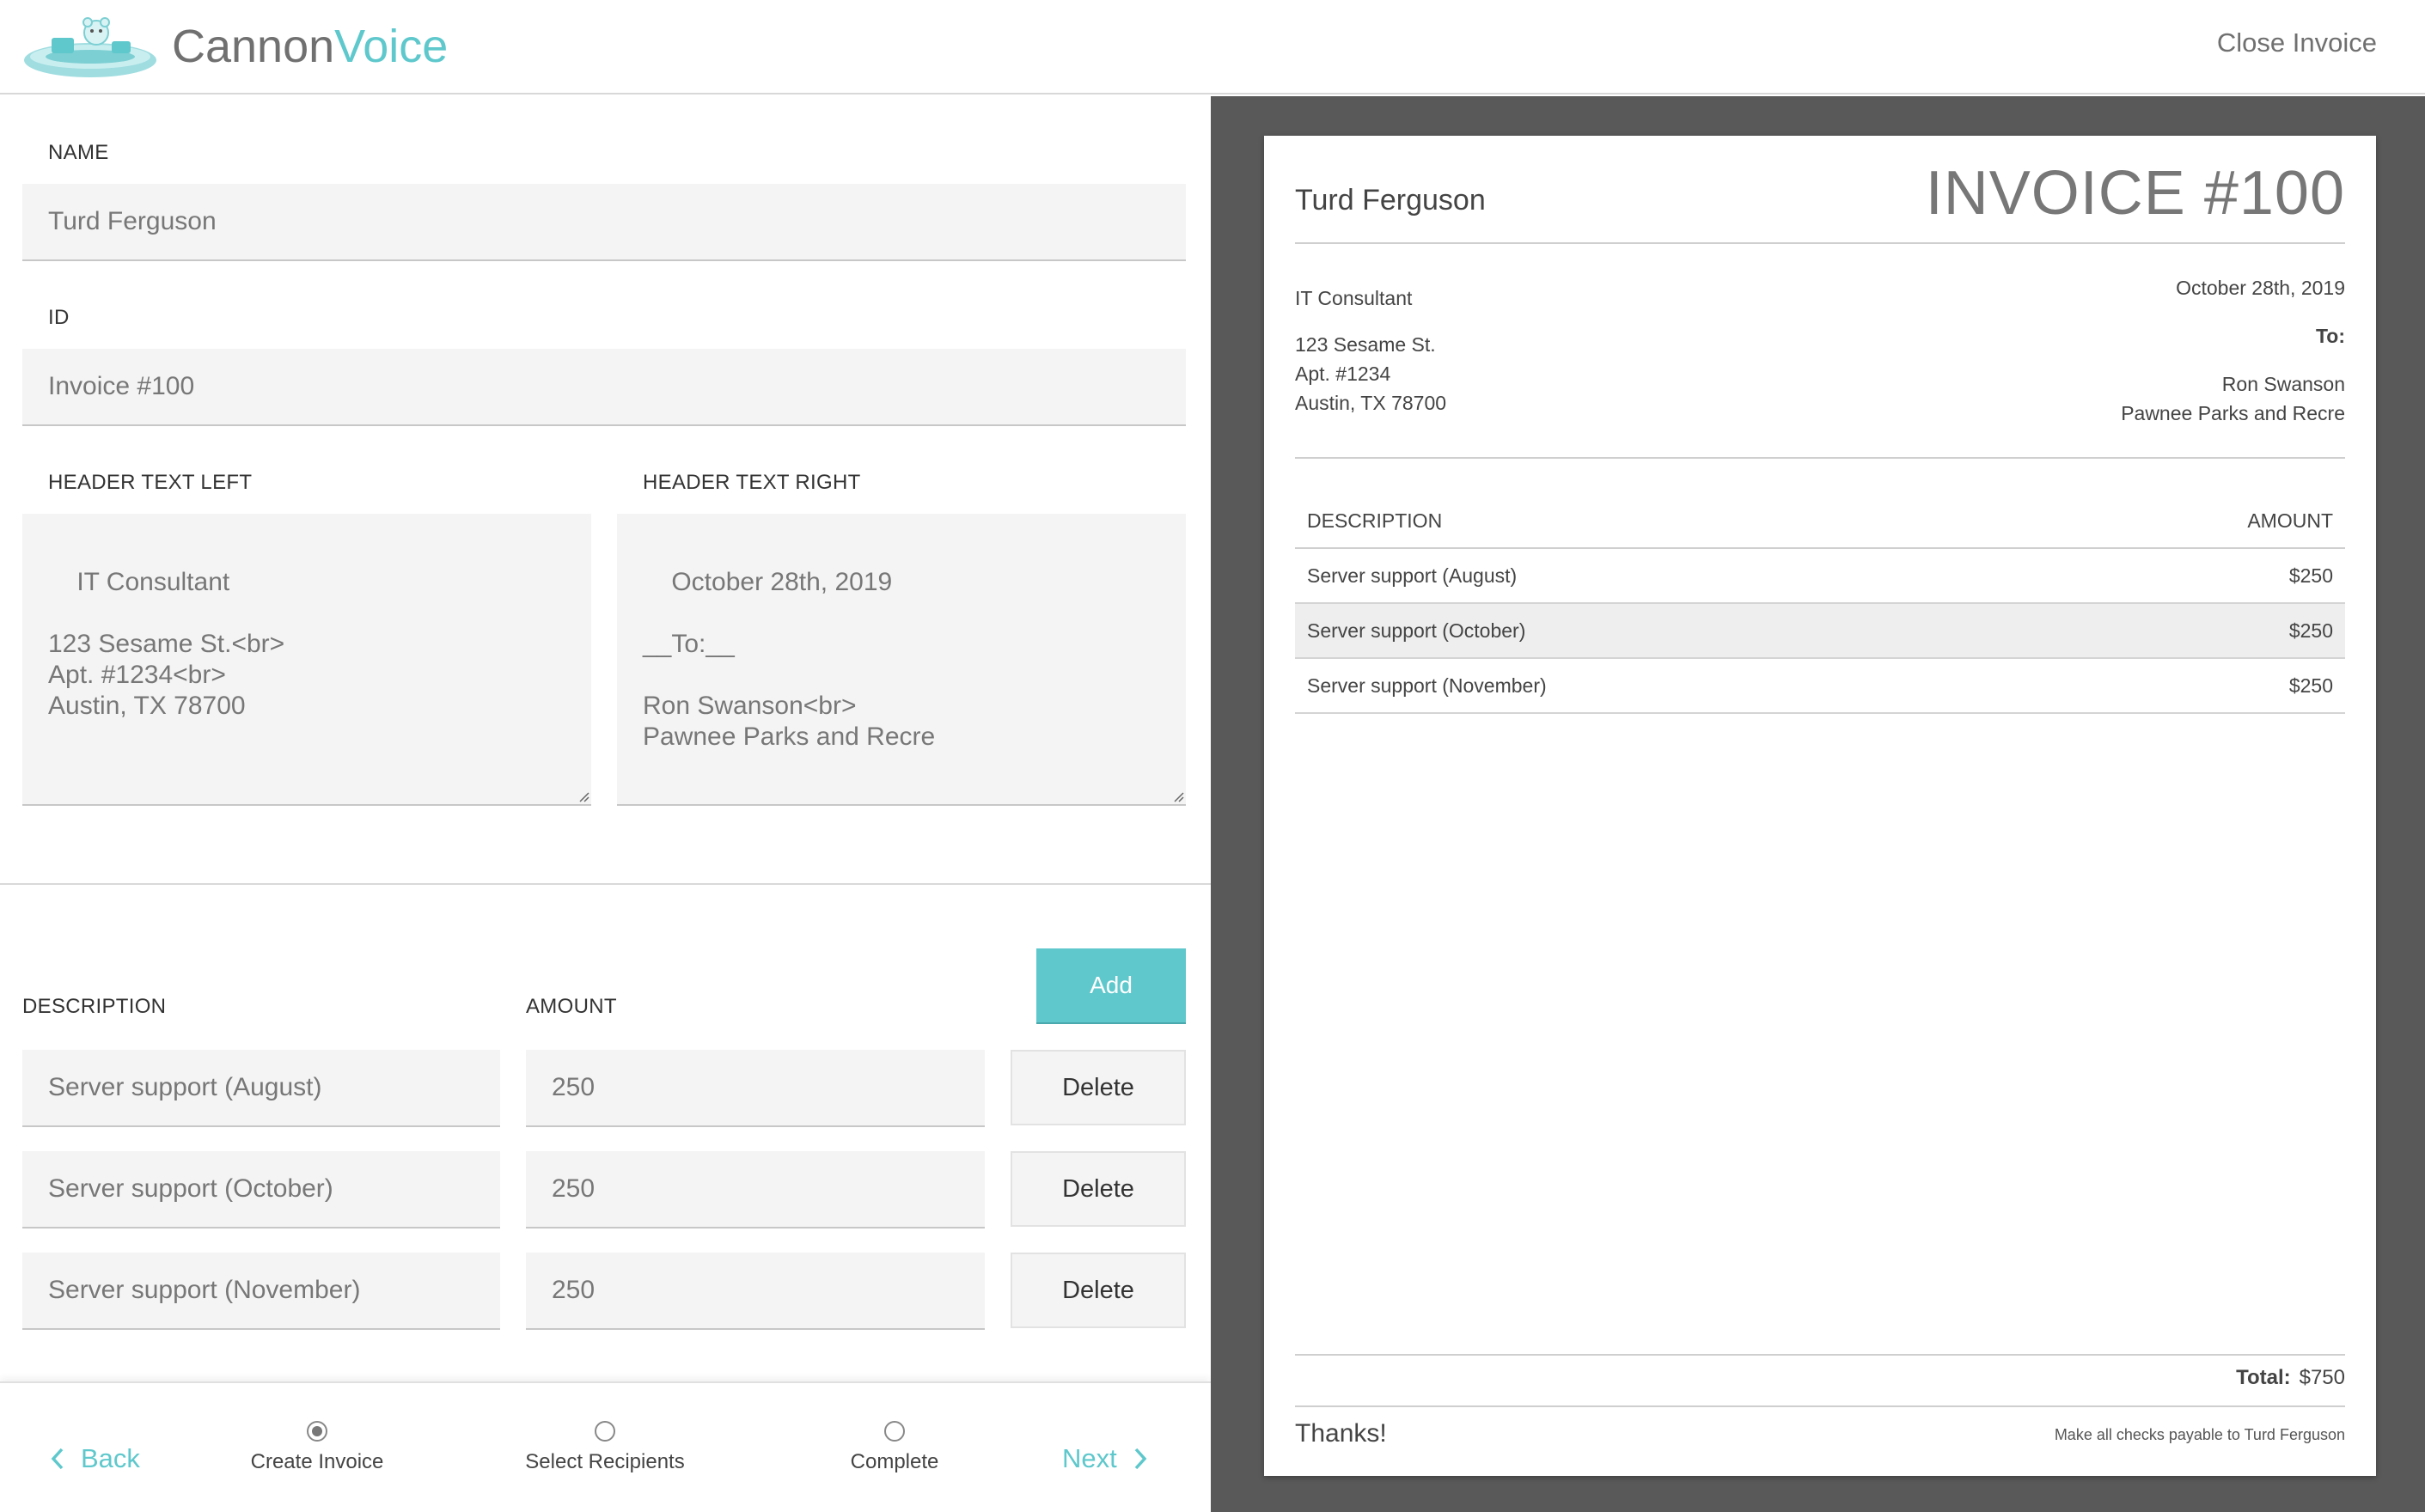 This screenshot has height=1512, width=2425. Describe the element at coordinates (1666, 631) in the screenshot. I see `preview-row-description: Server support (October)` at that location.